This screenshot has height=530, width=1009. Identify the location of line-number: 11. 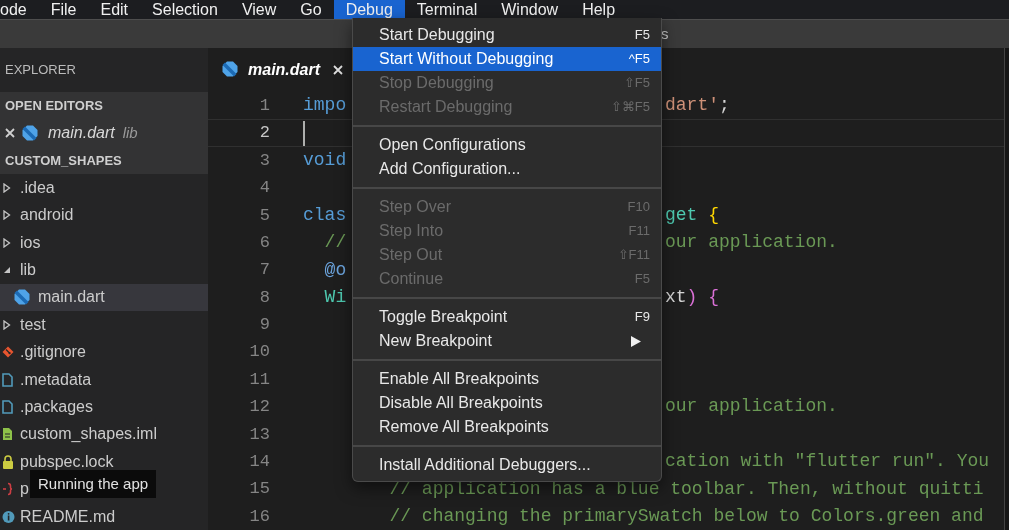
(259, 379).